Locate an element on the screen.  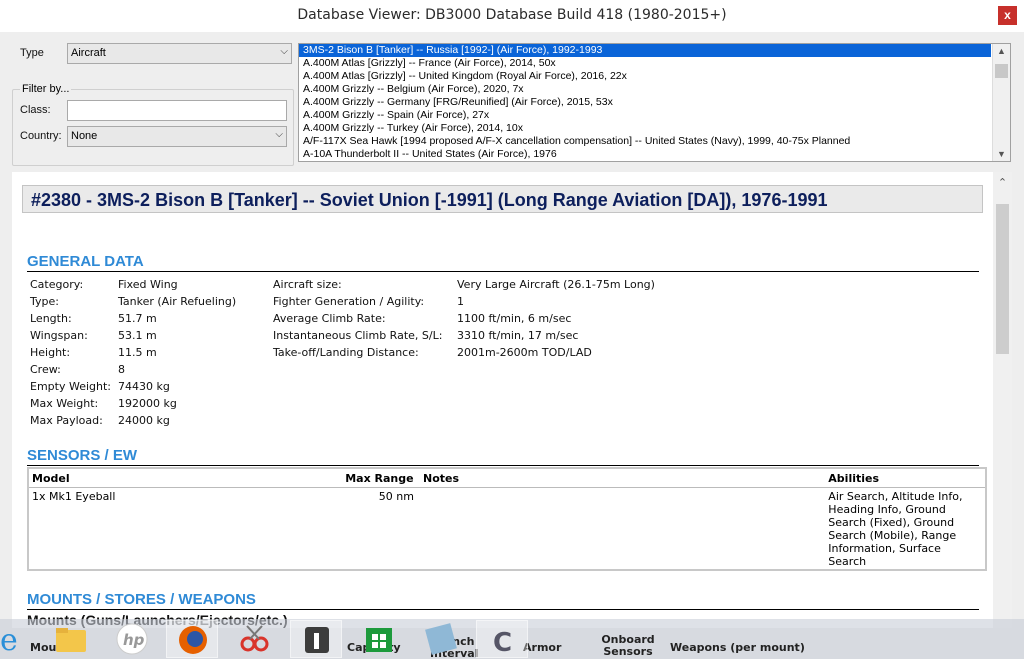
scroll-up-icon: ▲ is located at coordinates (1001, 51).